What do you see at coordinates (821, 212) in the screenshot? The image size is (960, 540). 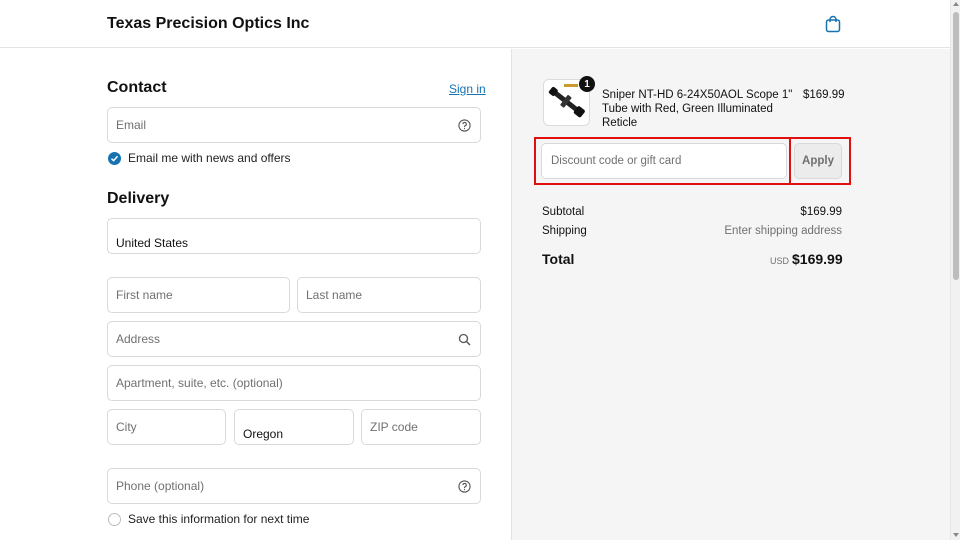 I see `subtotal-value: $169.99` at bounding box center [821, 212].